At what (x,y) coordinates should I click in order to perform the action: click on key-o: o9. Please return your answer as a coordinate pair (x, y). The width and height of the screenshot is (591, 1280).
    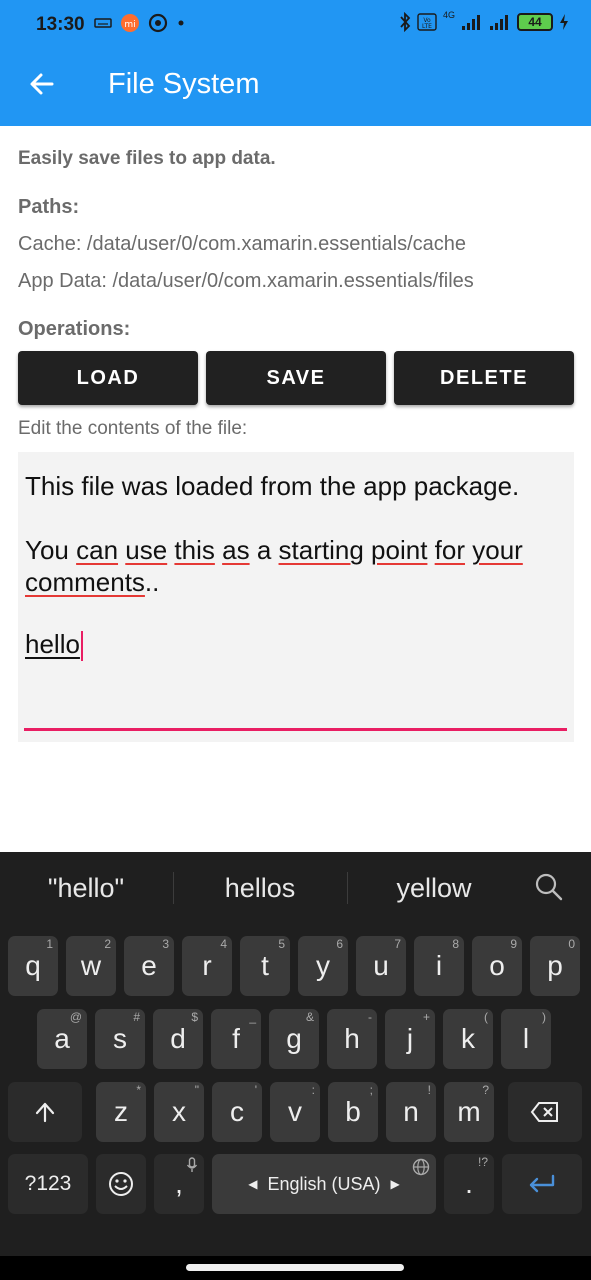
    Looking at the image, I should click on (497, 966).